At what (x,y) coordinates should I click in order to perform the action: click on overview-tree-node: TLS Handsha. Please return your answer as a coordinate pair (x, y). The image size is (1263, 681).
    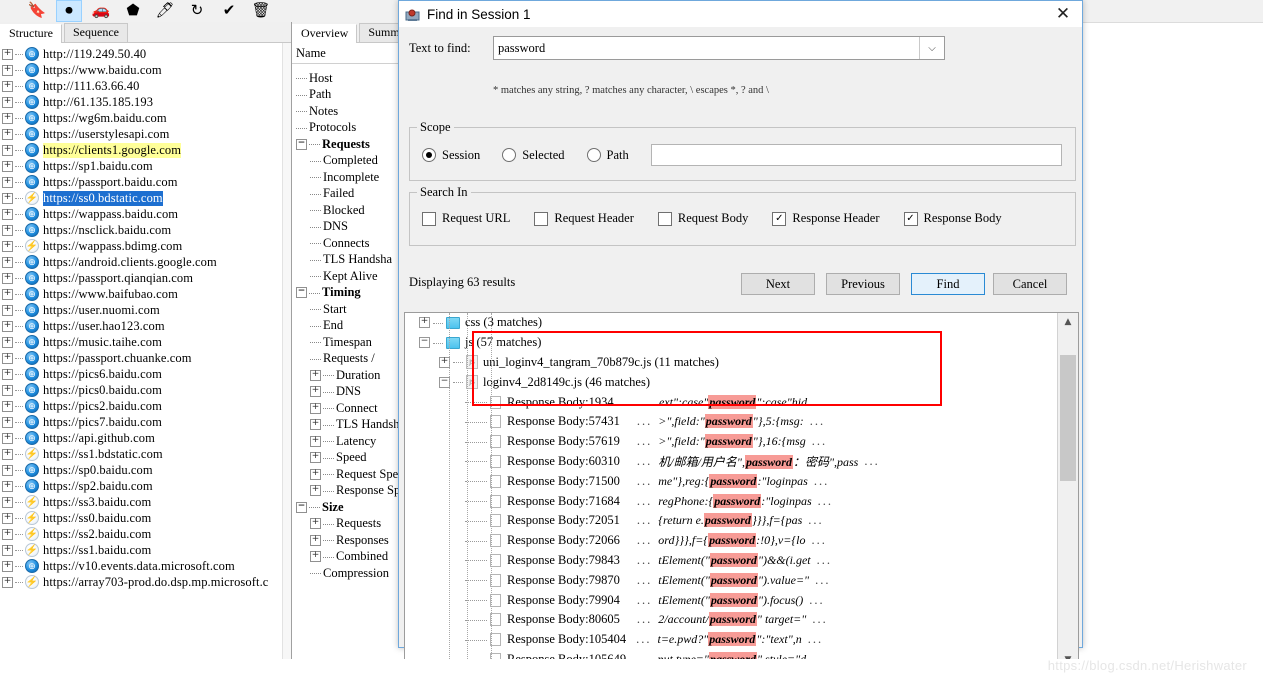
    Looking at the image, I should click on (351, 260).